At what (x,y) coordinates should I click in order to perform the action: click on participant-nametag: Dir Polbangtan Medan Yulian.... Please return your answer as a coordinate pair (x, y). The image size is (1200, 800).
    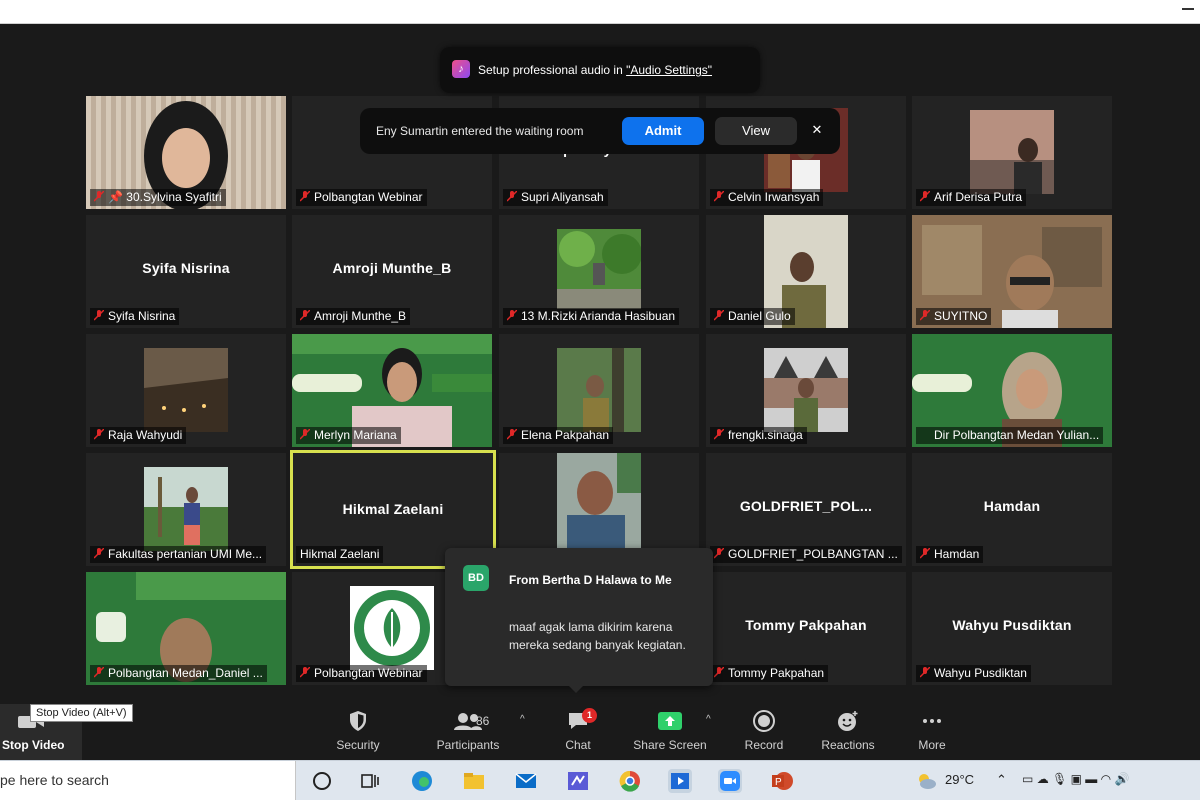
    Looking at the image, I should click on (1010, 435).